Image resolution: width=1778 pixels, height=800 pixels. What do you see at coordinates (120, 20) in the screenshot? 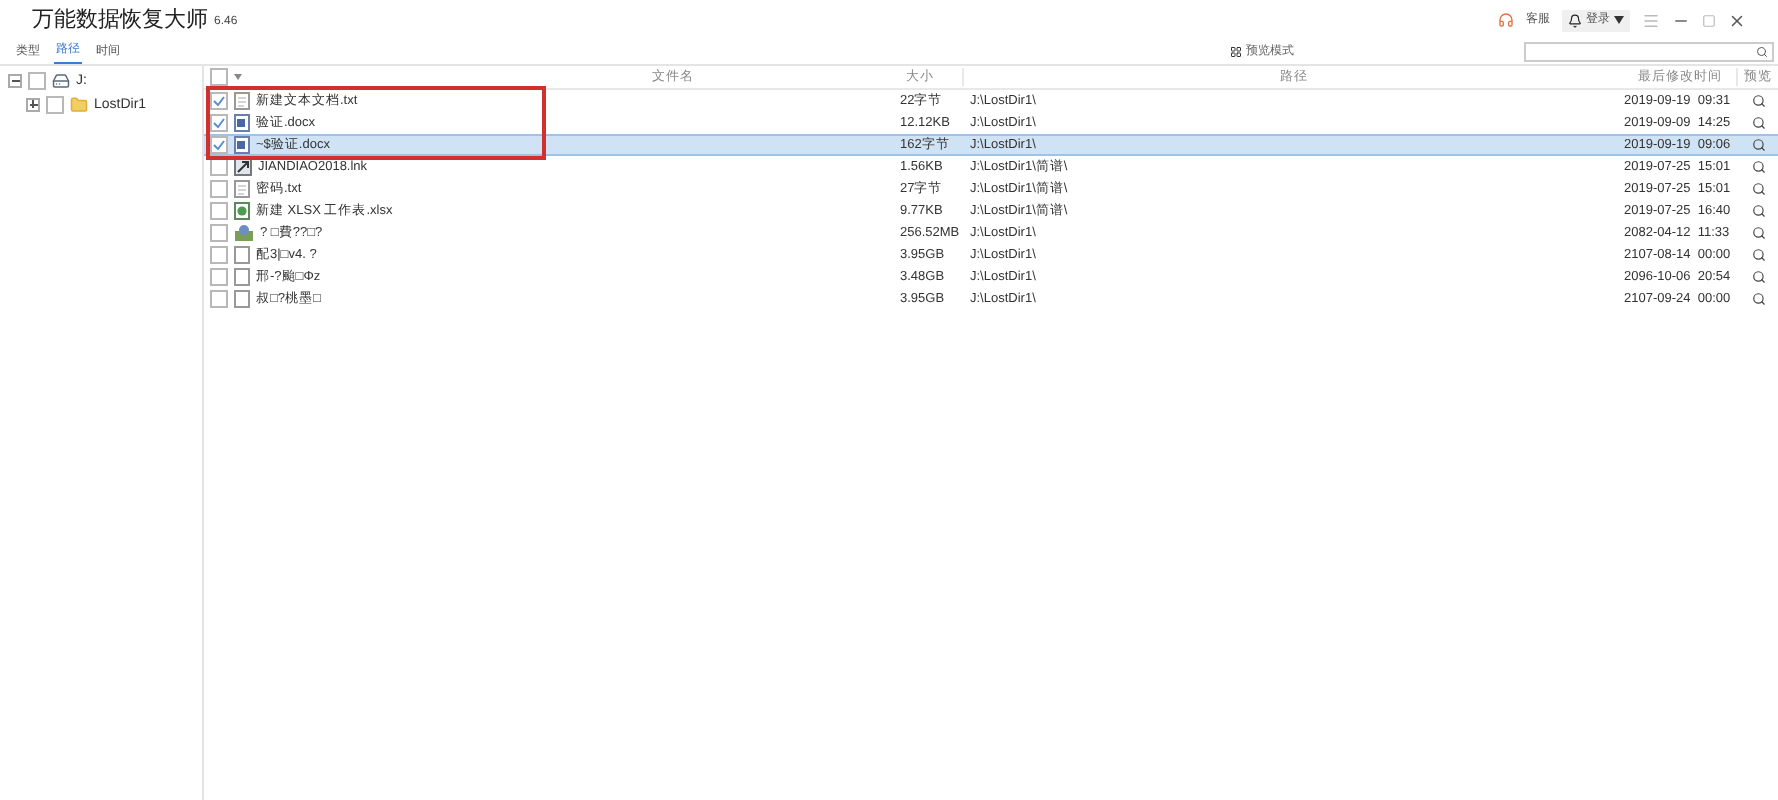
I see `window-title: 万能数据恢复大师` at bounding box center [120, 20].